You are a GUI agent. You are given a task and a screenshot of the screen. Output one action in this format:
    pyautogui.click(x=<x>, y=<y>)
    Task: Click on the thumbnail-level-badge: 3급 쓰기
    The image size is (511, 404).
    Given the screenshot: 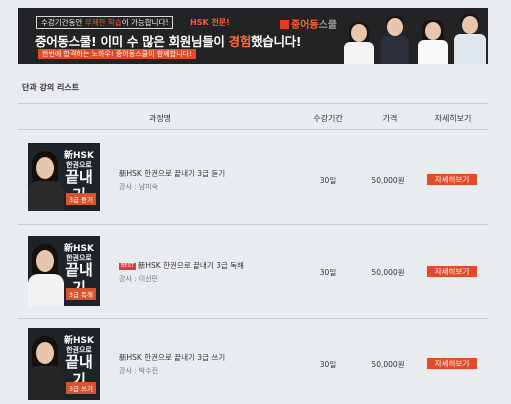 What is the action you would take?
    pyautogui.click(x=80, y=388)
    